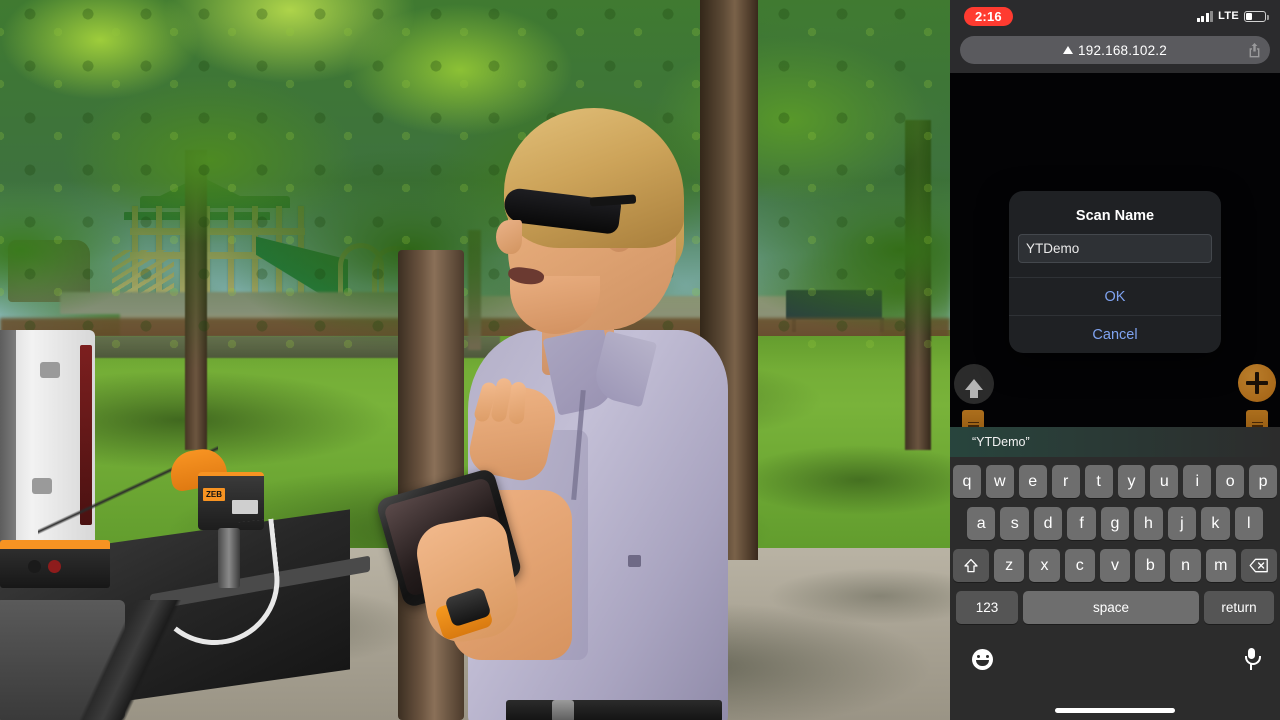 The width and height of the screenshot is (1280, 720). I want to click on ok-button: OK, so click(1115, 296).